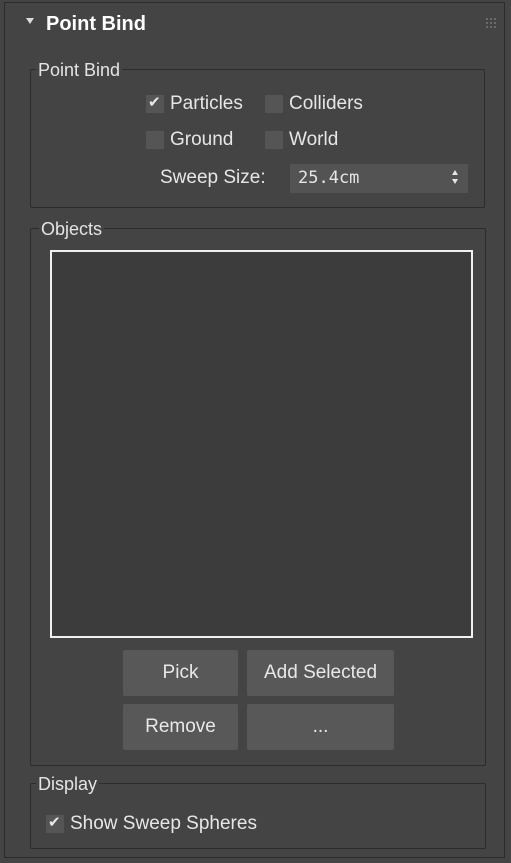  Describe the element at coordinates (163, 823) in the screenshot. I see `show-sweep-spheres-label: Show Sweep Spheres` at that location.